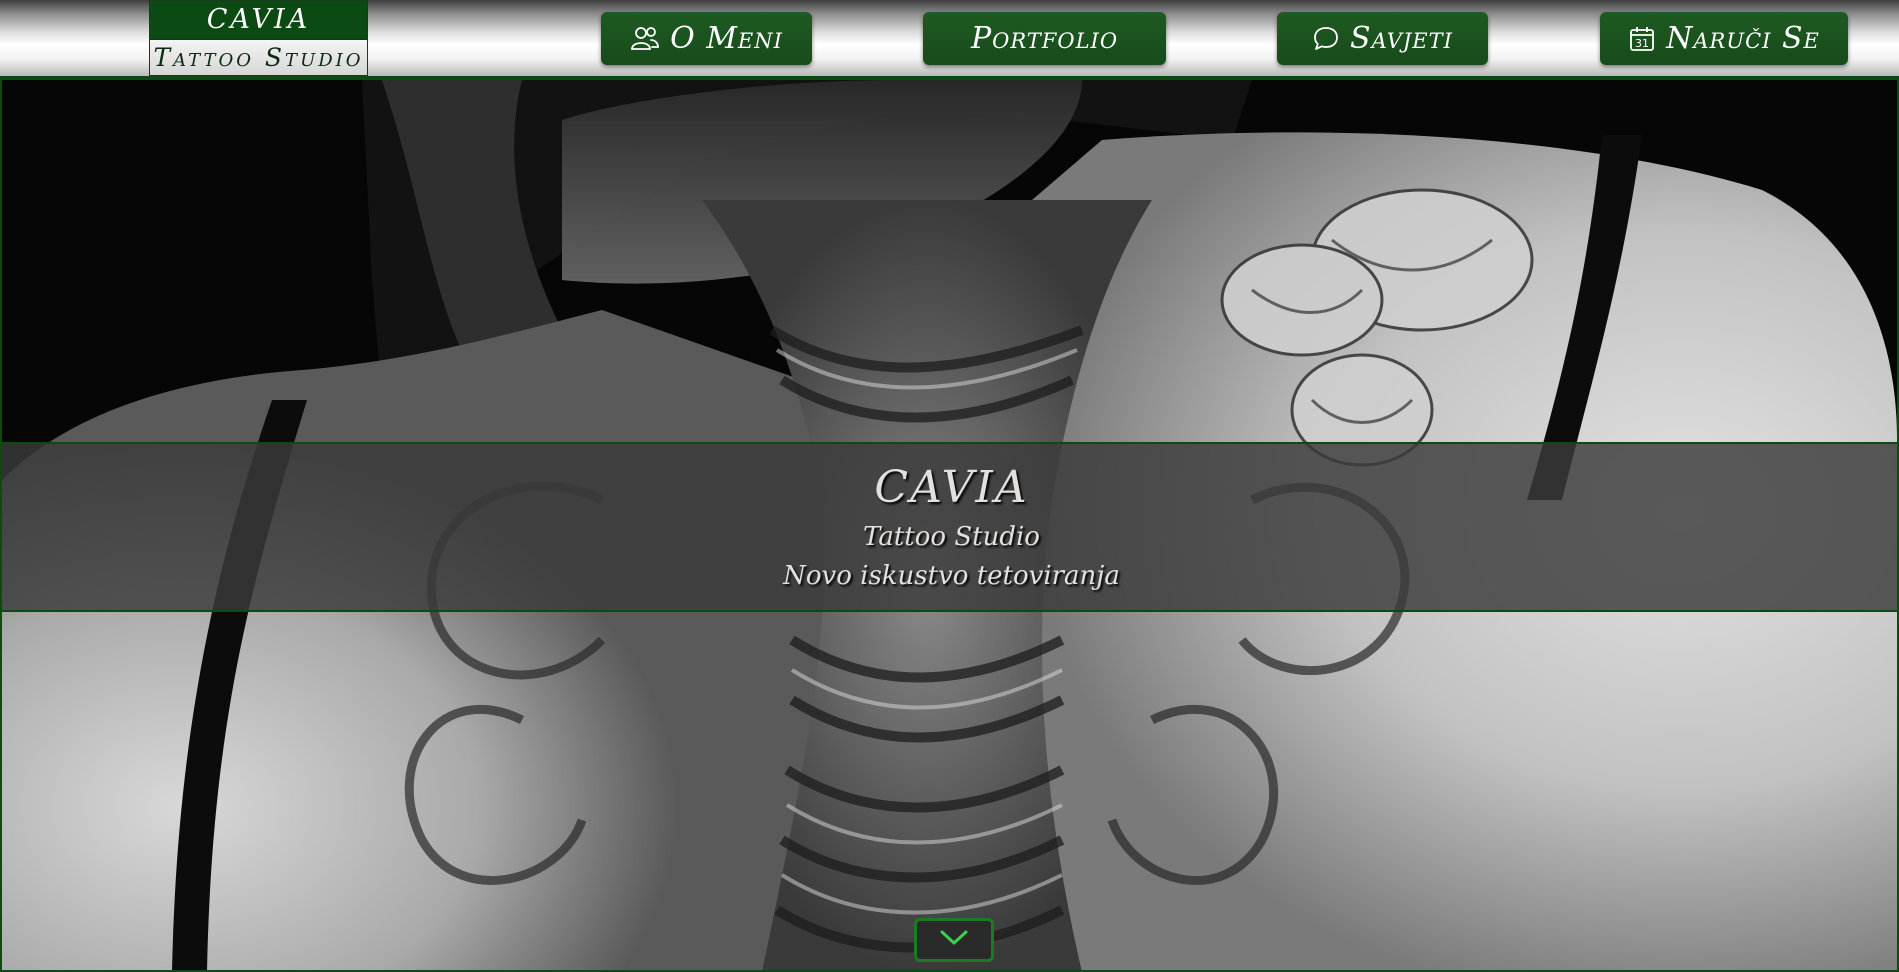  What do you see at coordinates (258, 19) in the screenshot?
I see `logo-name: CAVIA` at bounding box center [258, 19].